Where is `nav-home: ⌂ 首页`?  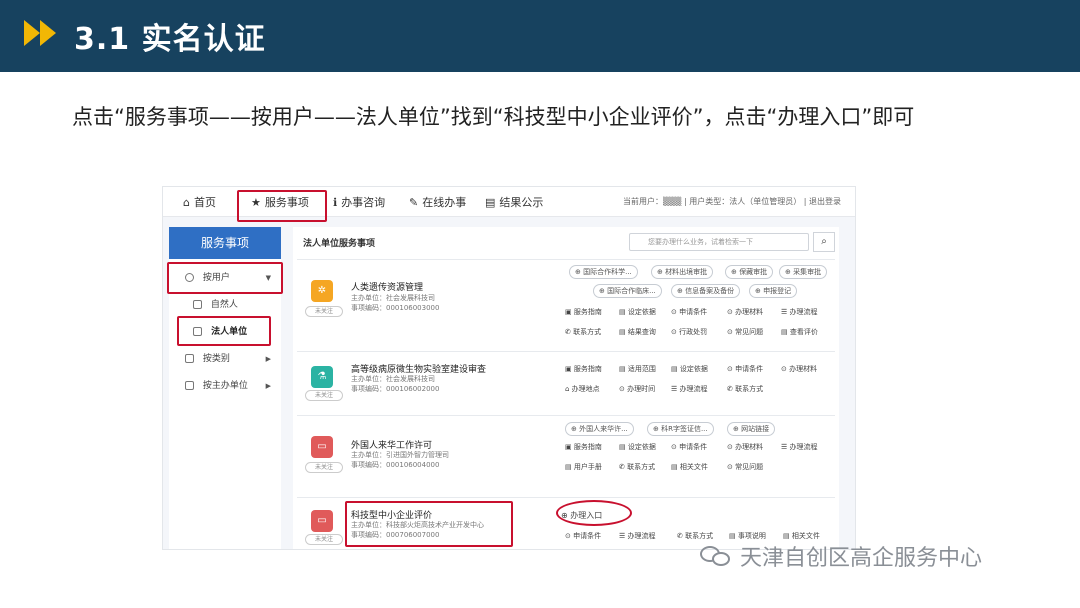
nav-home: ⌂ 首页 is located at coordinates (199, 202).